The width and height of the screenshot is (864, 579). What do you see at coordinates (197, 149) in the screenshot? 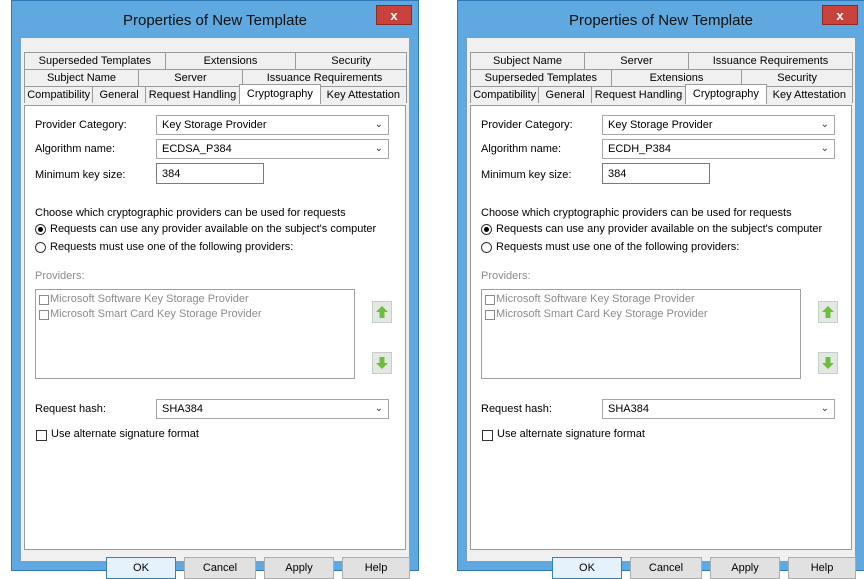
I see `algorithm-name-value: ECDSA_P384` at bounding box center [197, 149].